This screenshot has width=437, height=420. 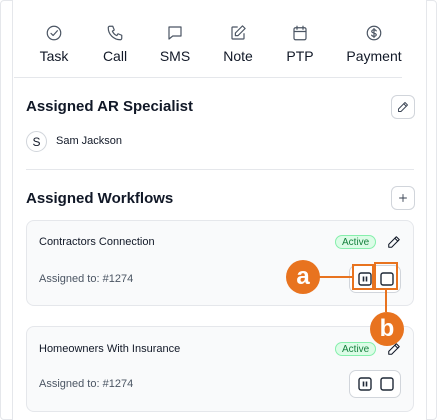 I want to click on stop-icon, so click(x=387, y=384).